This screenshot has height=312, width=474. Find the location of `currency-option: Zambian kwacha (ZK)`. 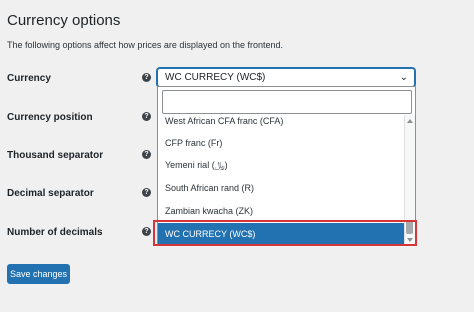

currency-option: Zambian kwacha (ZK) is located at coordinates (282, 211).